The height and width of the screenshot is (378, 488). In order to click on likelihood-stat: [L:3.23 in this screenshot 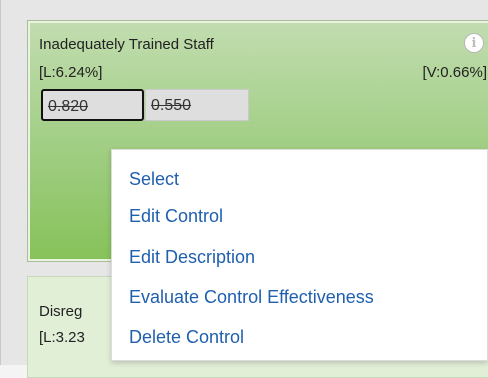, I will do `click(62, 337)`.